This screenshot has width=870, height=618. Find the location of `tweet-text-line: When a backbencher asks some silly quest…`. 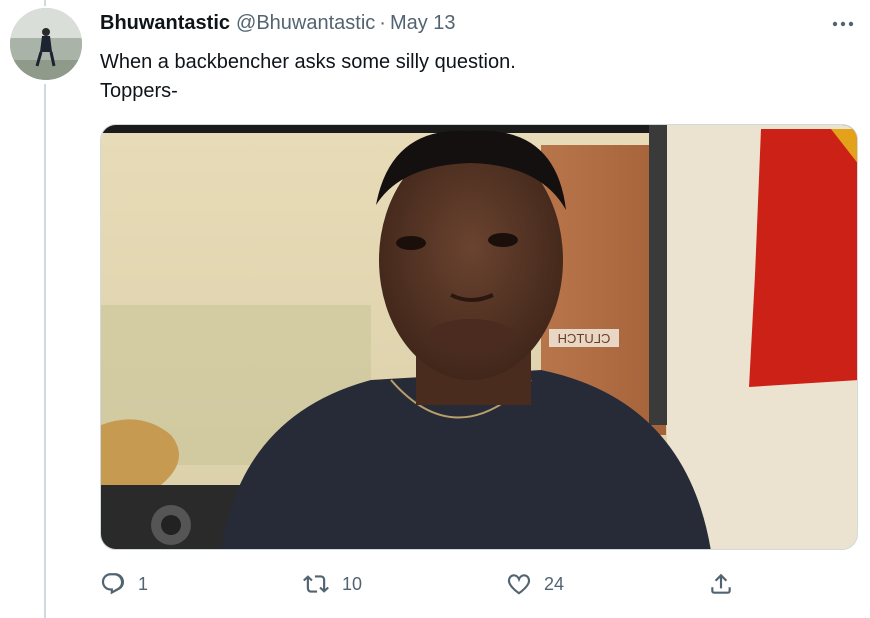

tweet-text-line: When a backbencher asks some silly quest… is located at coordinates (308, 62).